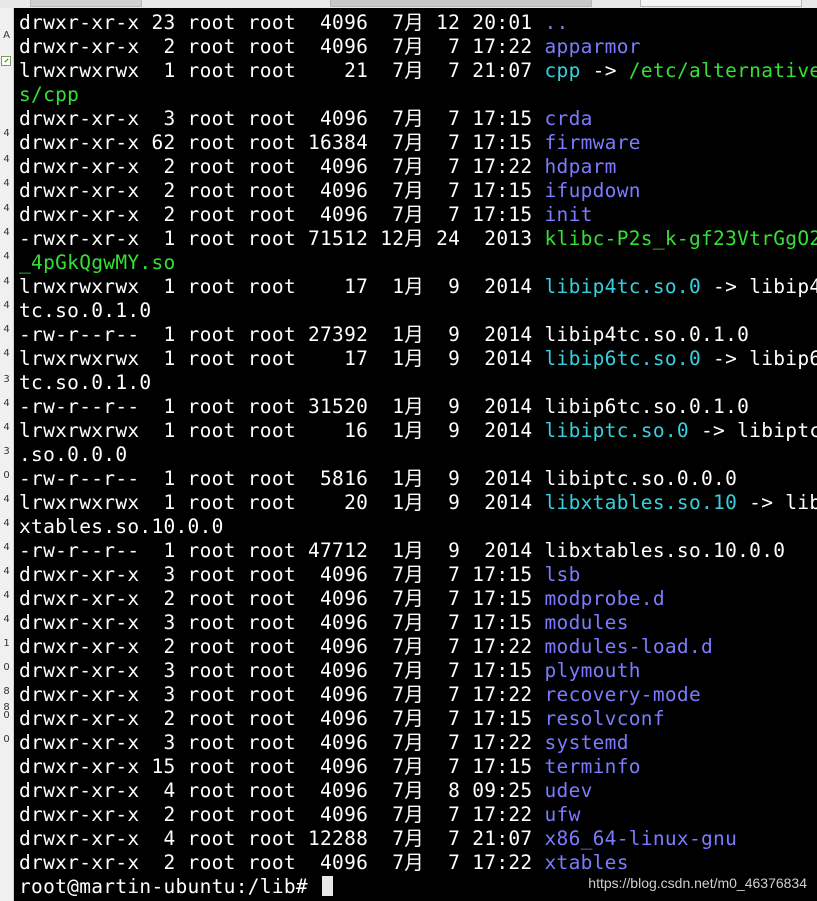 Image resolution: width=817 pixels, height=901 pixels. Describe the element at coordinates (562, 70) in the screenshot. I see `file-name: cpp` at that location.